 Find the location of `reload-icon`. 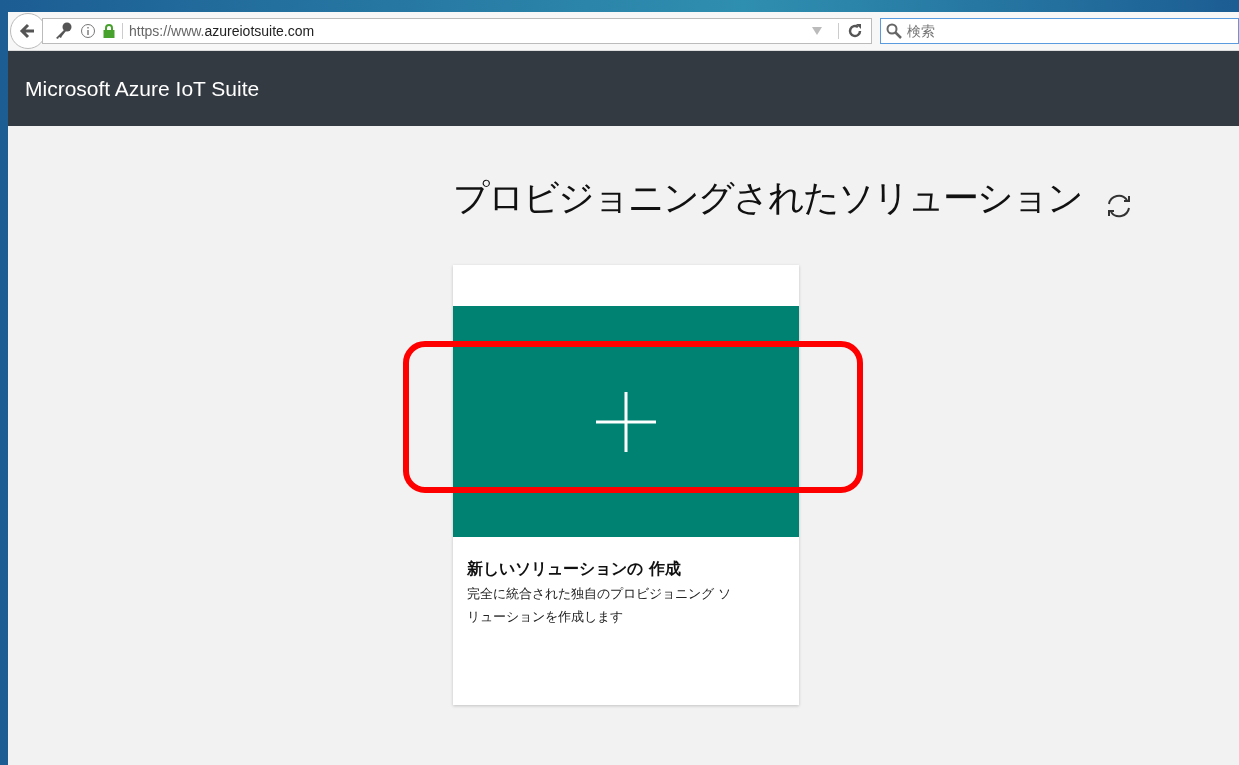

reload-icon is located at coordinates (850, 31).